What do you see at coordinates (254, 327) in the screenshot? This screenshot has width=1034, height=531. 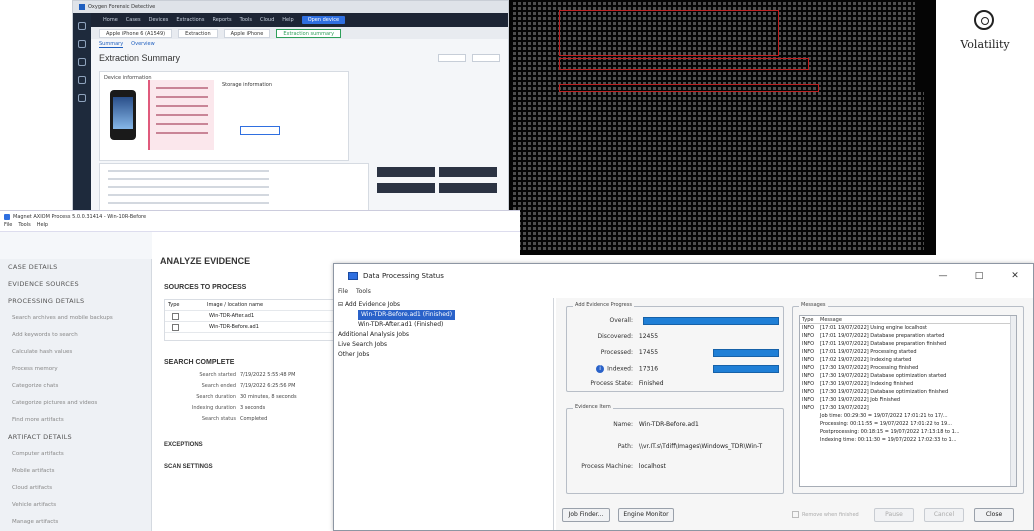 I see `table-row: Win-TDR-Before.ad1` at bounding box center [254, 327].